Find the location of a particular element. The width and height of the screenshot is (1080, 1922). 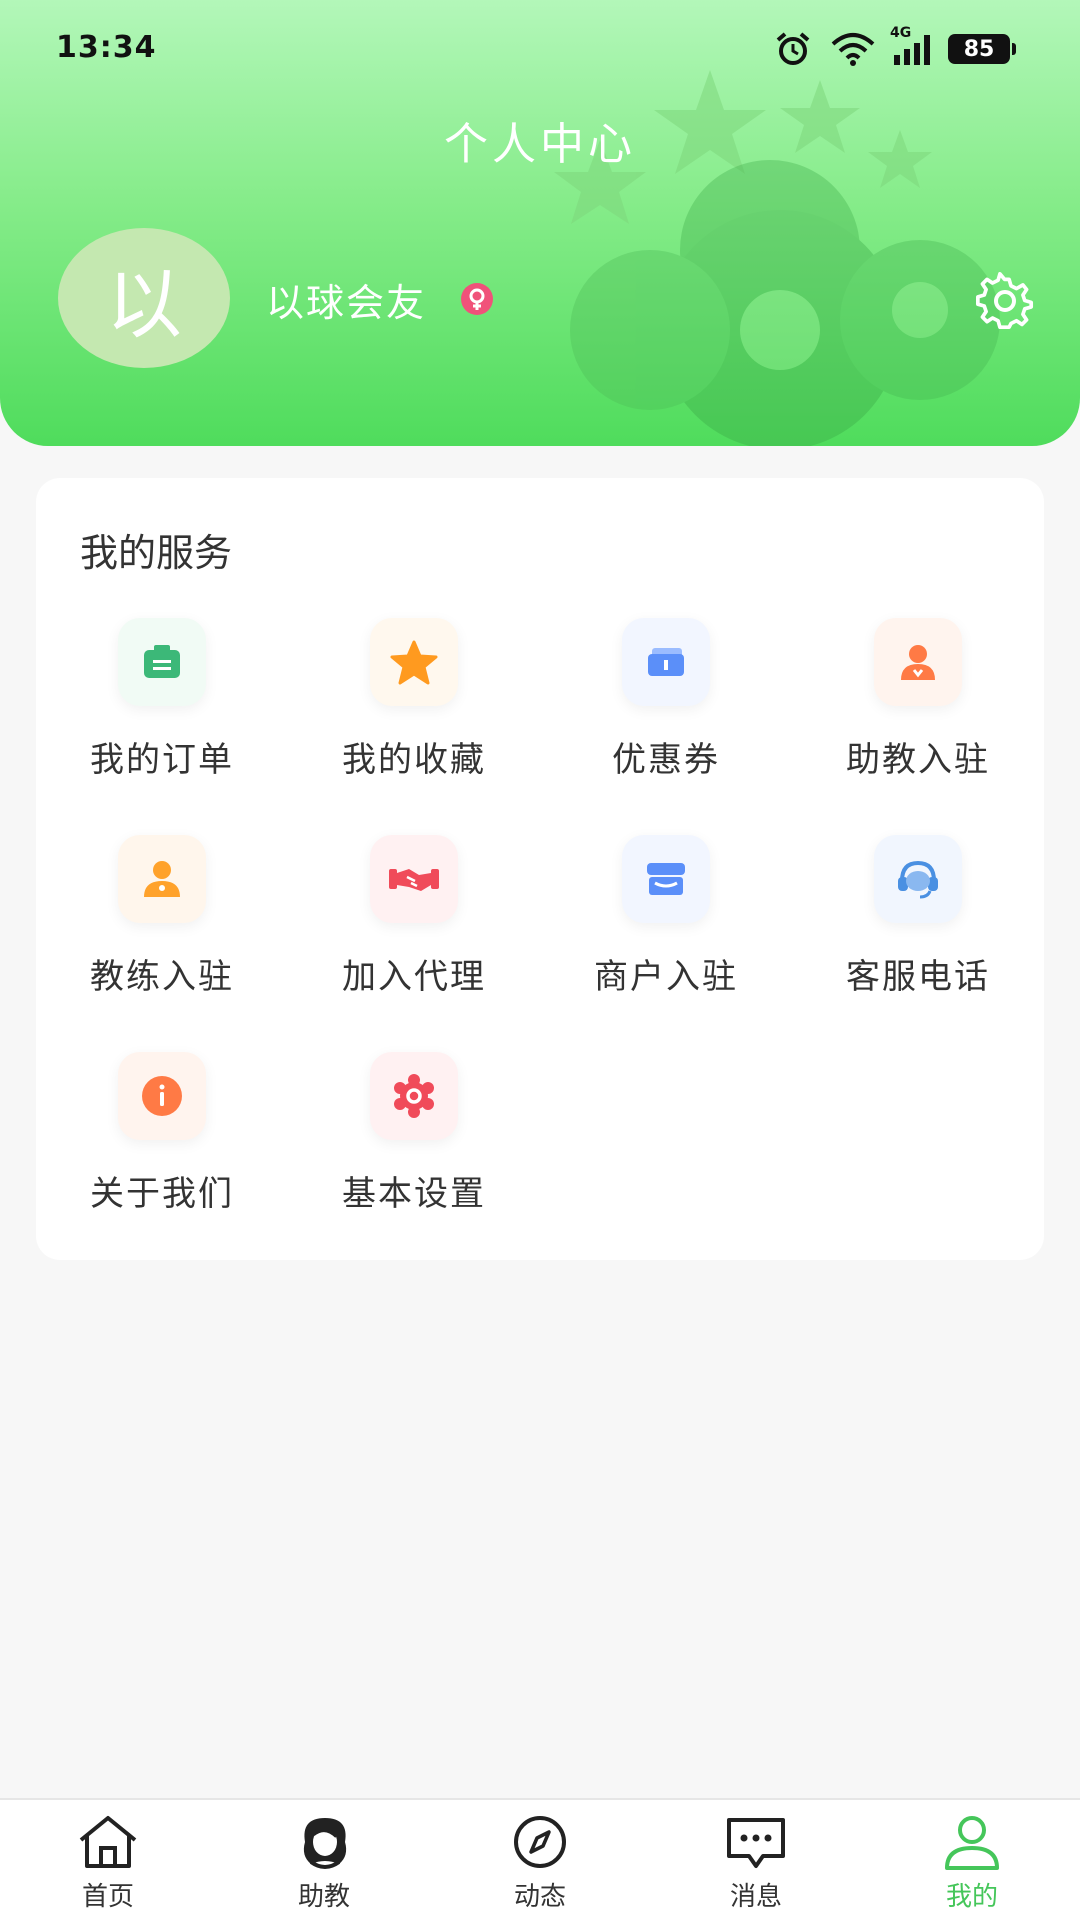

service-coupons: 优惠券 is located at coordinates (666, 726).